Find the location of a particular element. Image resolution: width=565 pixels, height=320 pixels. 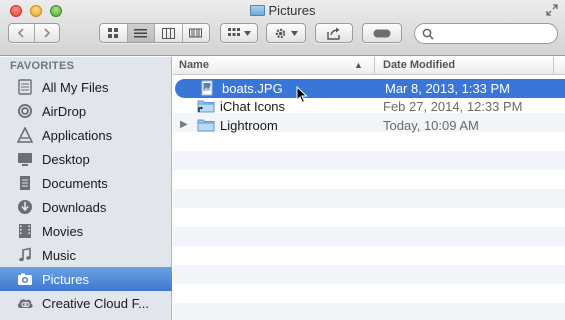

chevron-right-icon is located at coordinates (47, 33).